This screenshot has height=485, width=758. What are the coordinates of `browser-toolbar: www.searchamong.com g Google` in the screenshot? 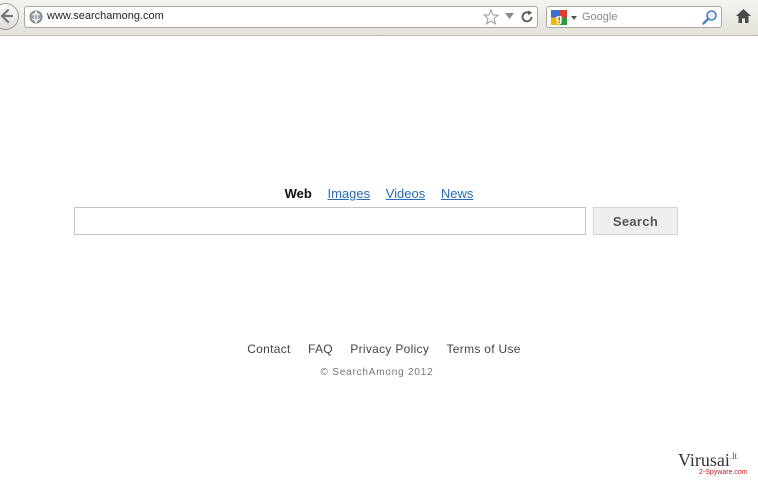 It's located at (379, 18).